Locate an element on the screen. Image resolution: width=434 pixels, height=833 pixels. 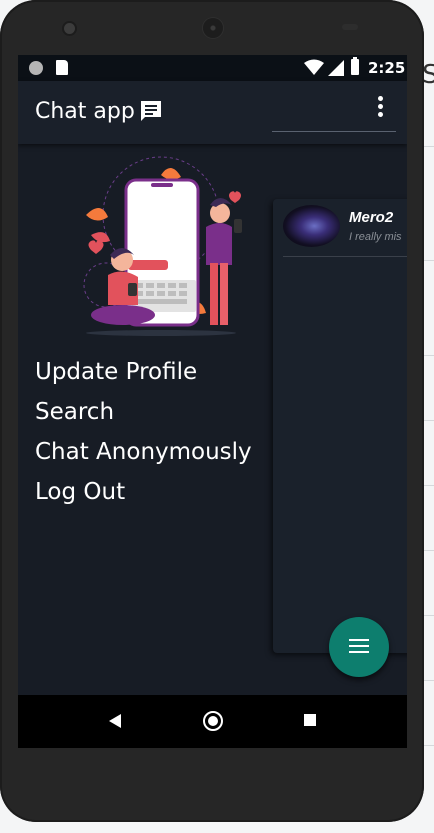
drawer-illustration is located at coordinates (162, 246).